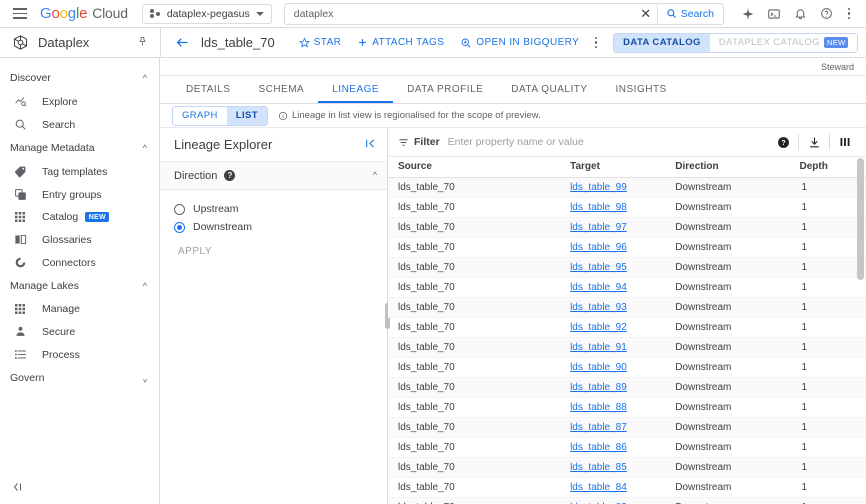 Image resolution: width=866 pixels, height=504 pixels. I want to click on cell-target: lds_table_93, so click(613, 307).